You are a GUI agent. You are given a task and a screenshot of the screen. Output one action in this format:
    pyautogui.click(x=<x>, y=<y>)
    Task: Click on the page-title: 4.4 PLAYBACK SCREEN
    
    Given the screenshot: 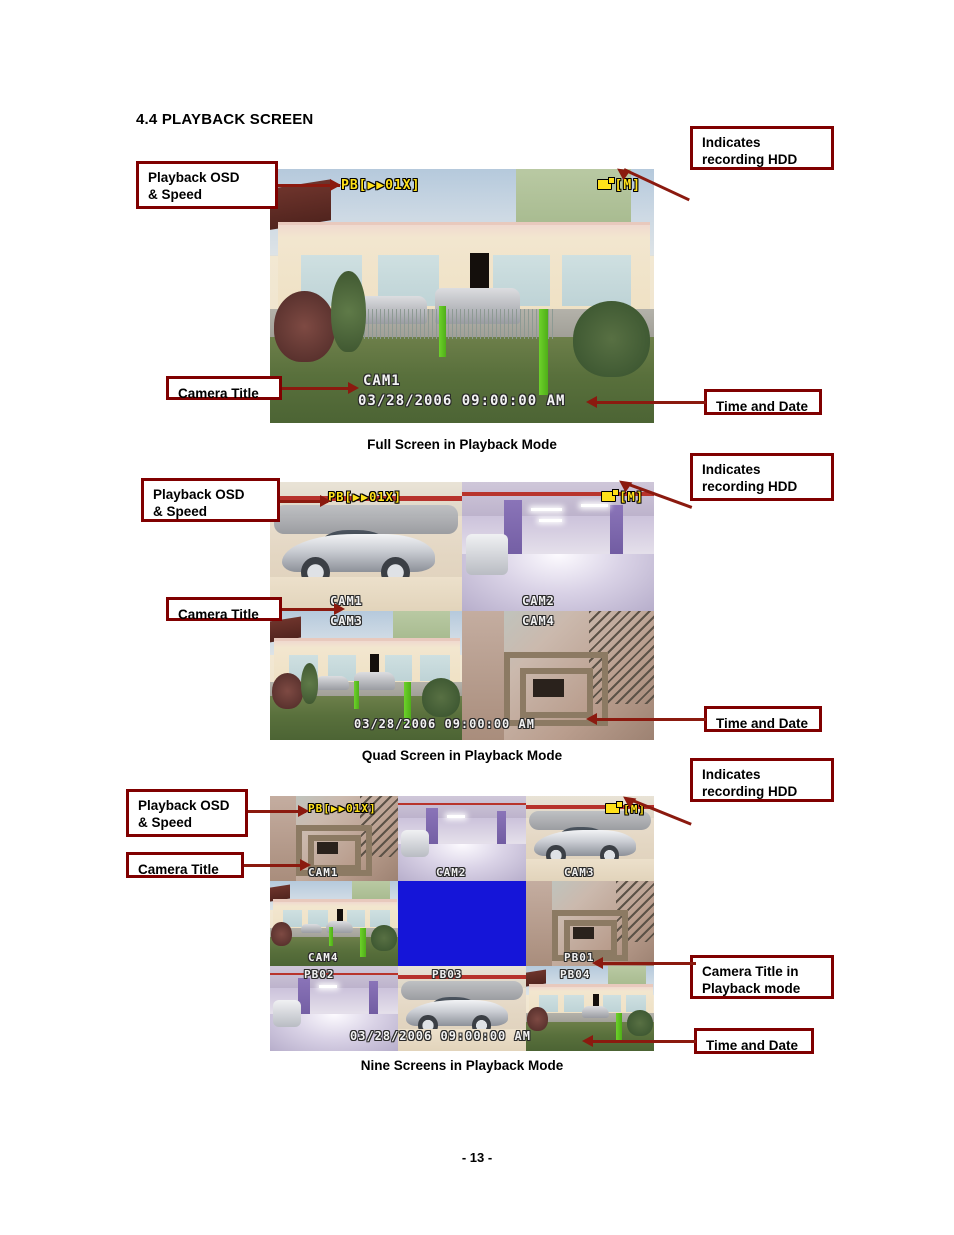 What is the action you would take?
    pyautogui.click(x=225, y=119)
    